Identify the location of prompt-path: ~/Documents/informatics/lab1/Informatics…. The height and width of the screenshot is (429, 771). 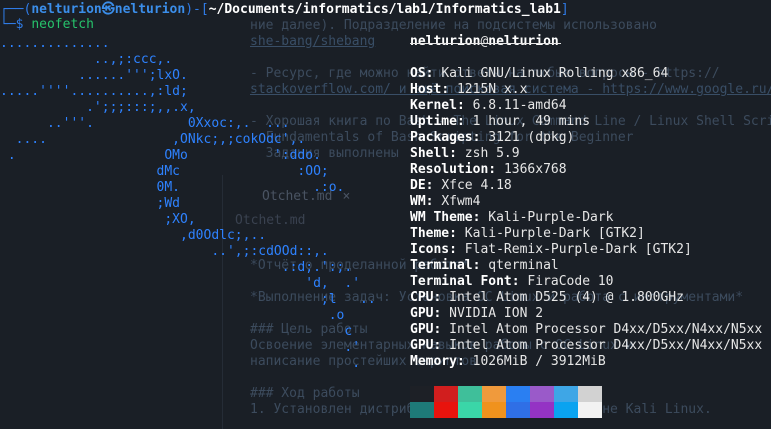
(384, 9).